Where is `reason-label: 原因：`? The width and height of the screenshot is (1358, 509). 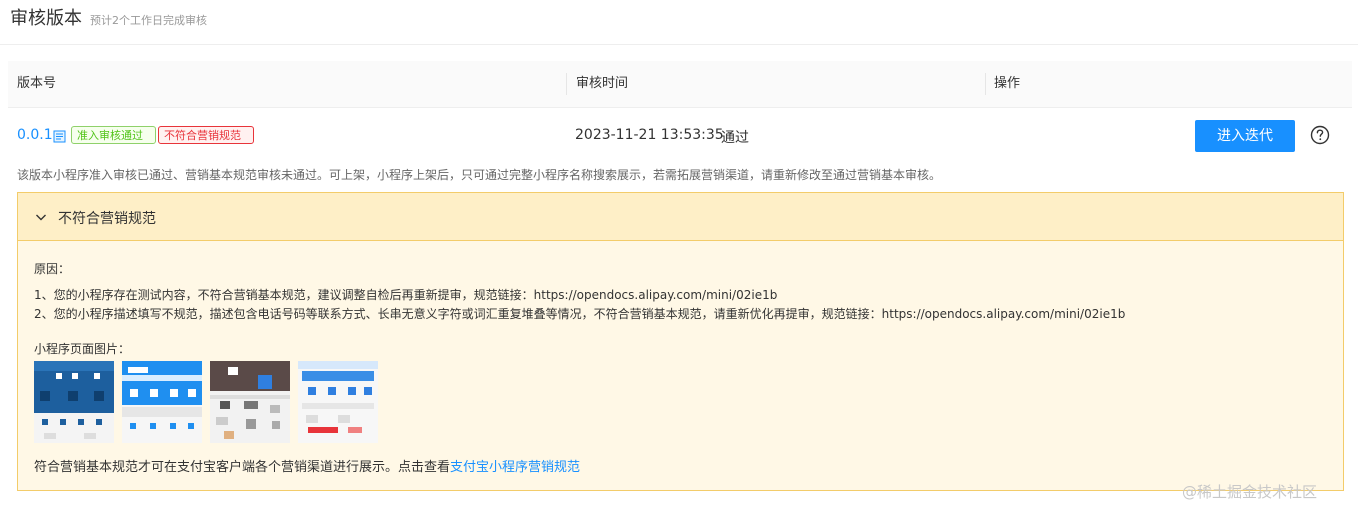
reason-label: 原因： is located at coordinates (52, 269).